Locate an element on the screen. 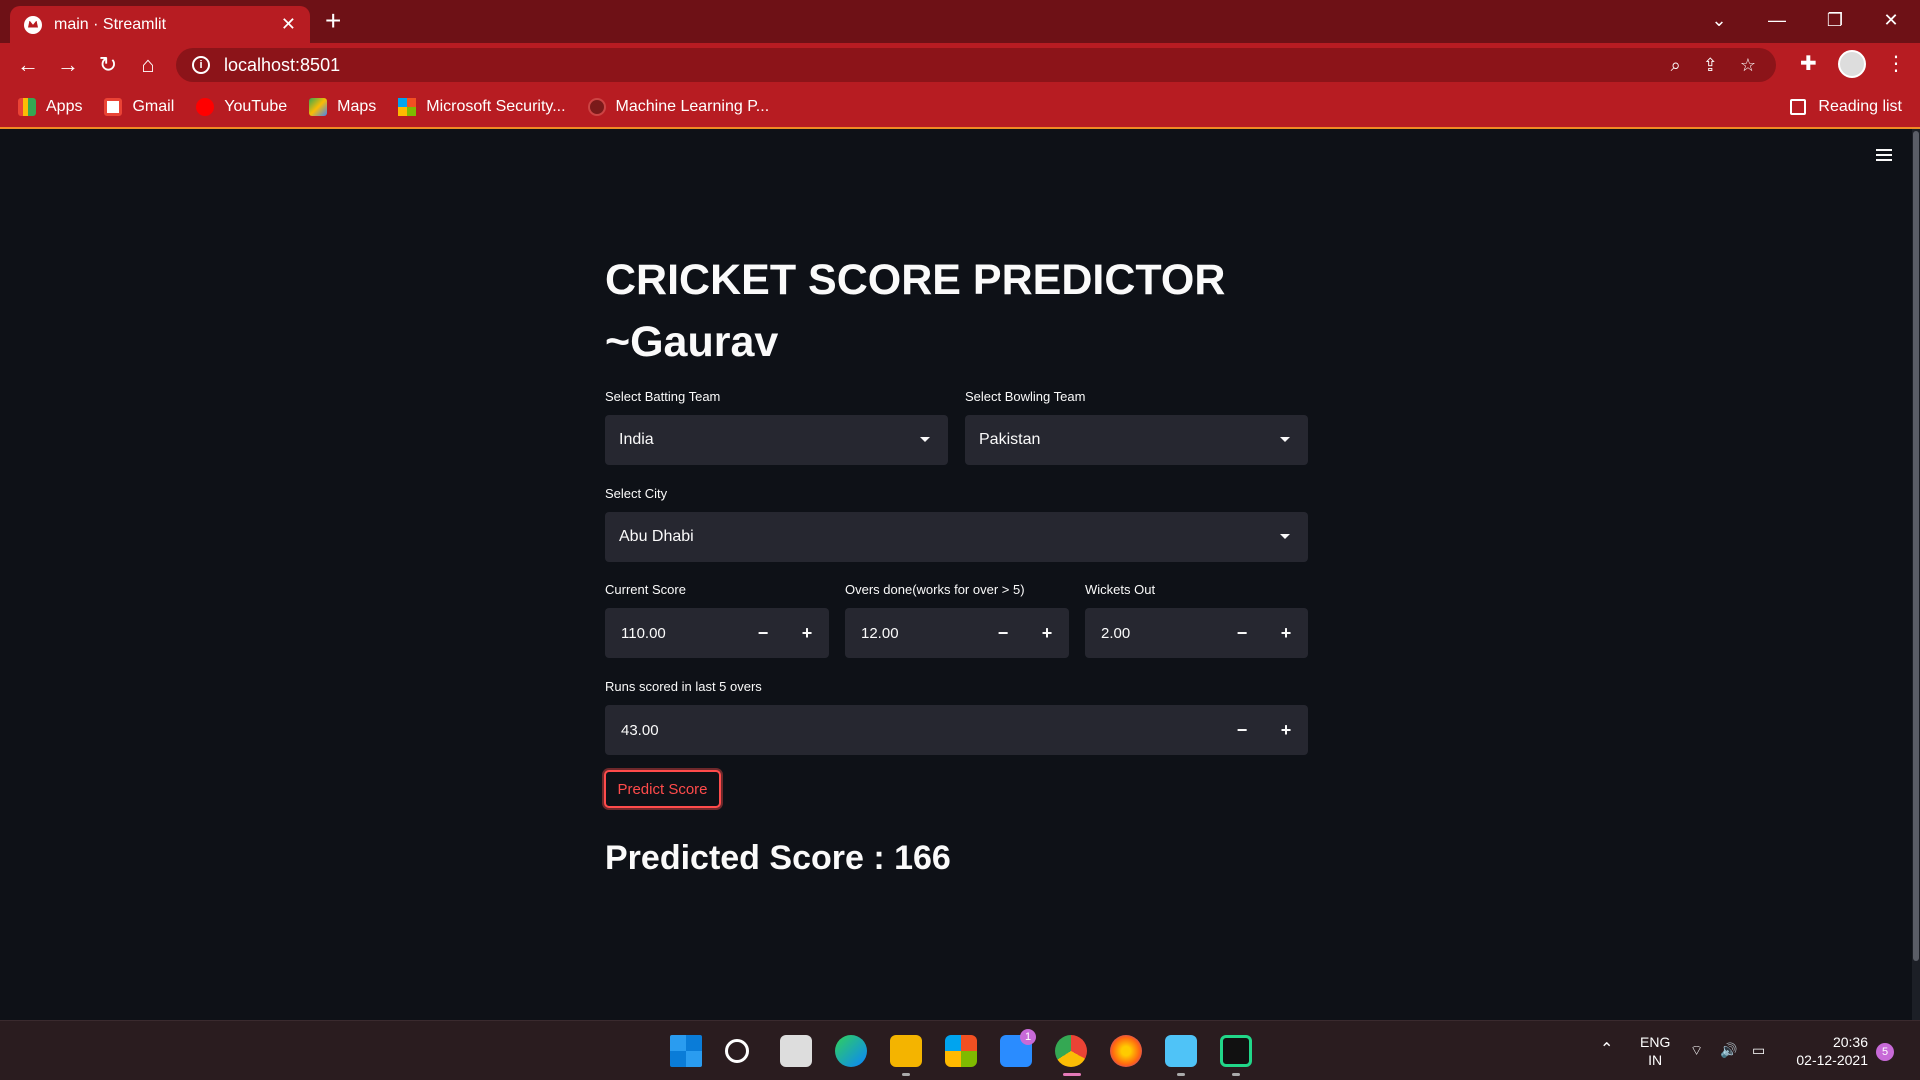 This screenshot has width=1920, height=1080. scrollbar is located at coordinates (1916, 574).